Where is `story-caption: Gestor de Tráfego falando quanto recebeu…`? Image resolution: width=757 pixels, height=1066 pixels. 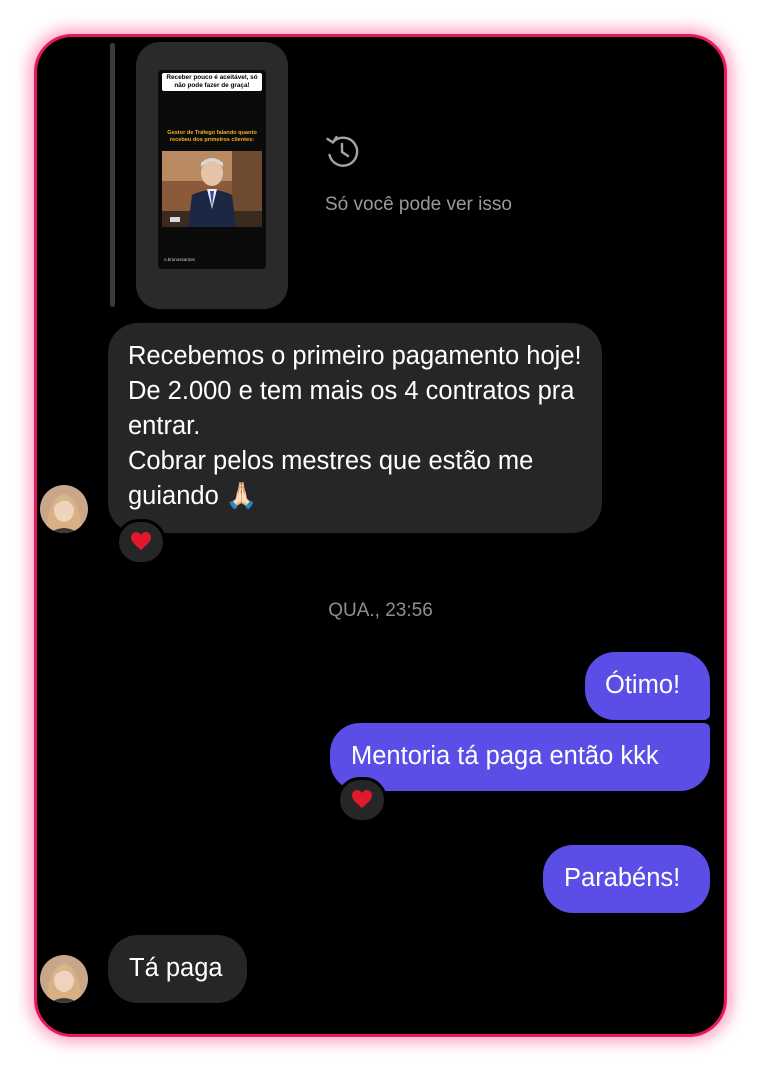 story-caption: Gestor de Tráfego falando quanto recebeu… is located at coordinates (212, 136).